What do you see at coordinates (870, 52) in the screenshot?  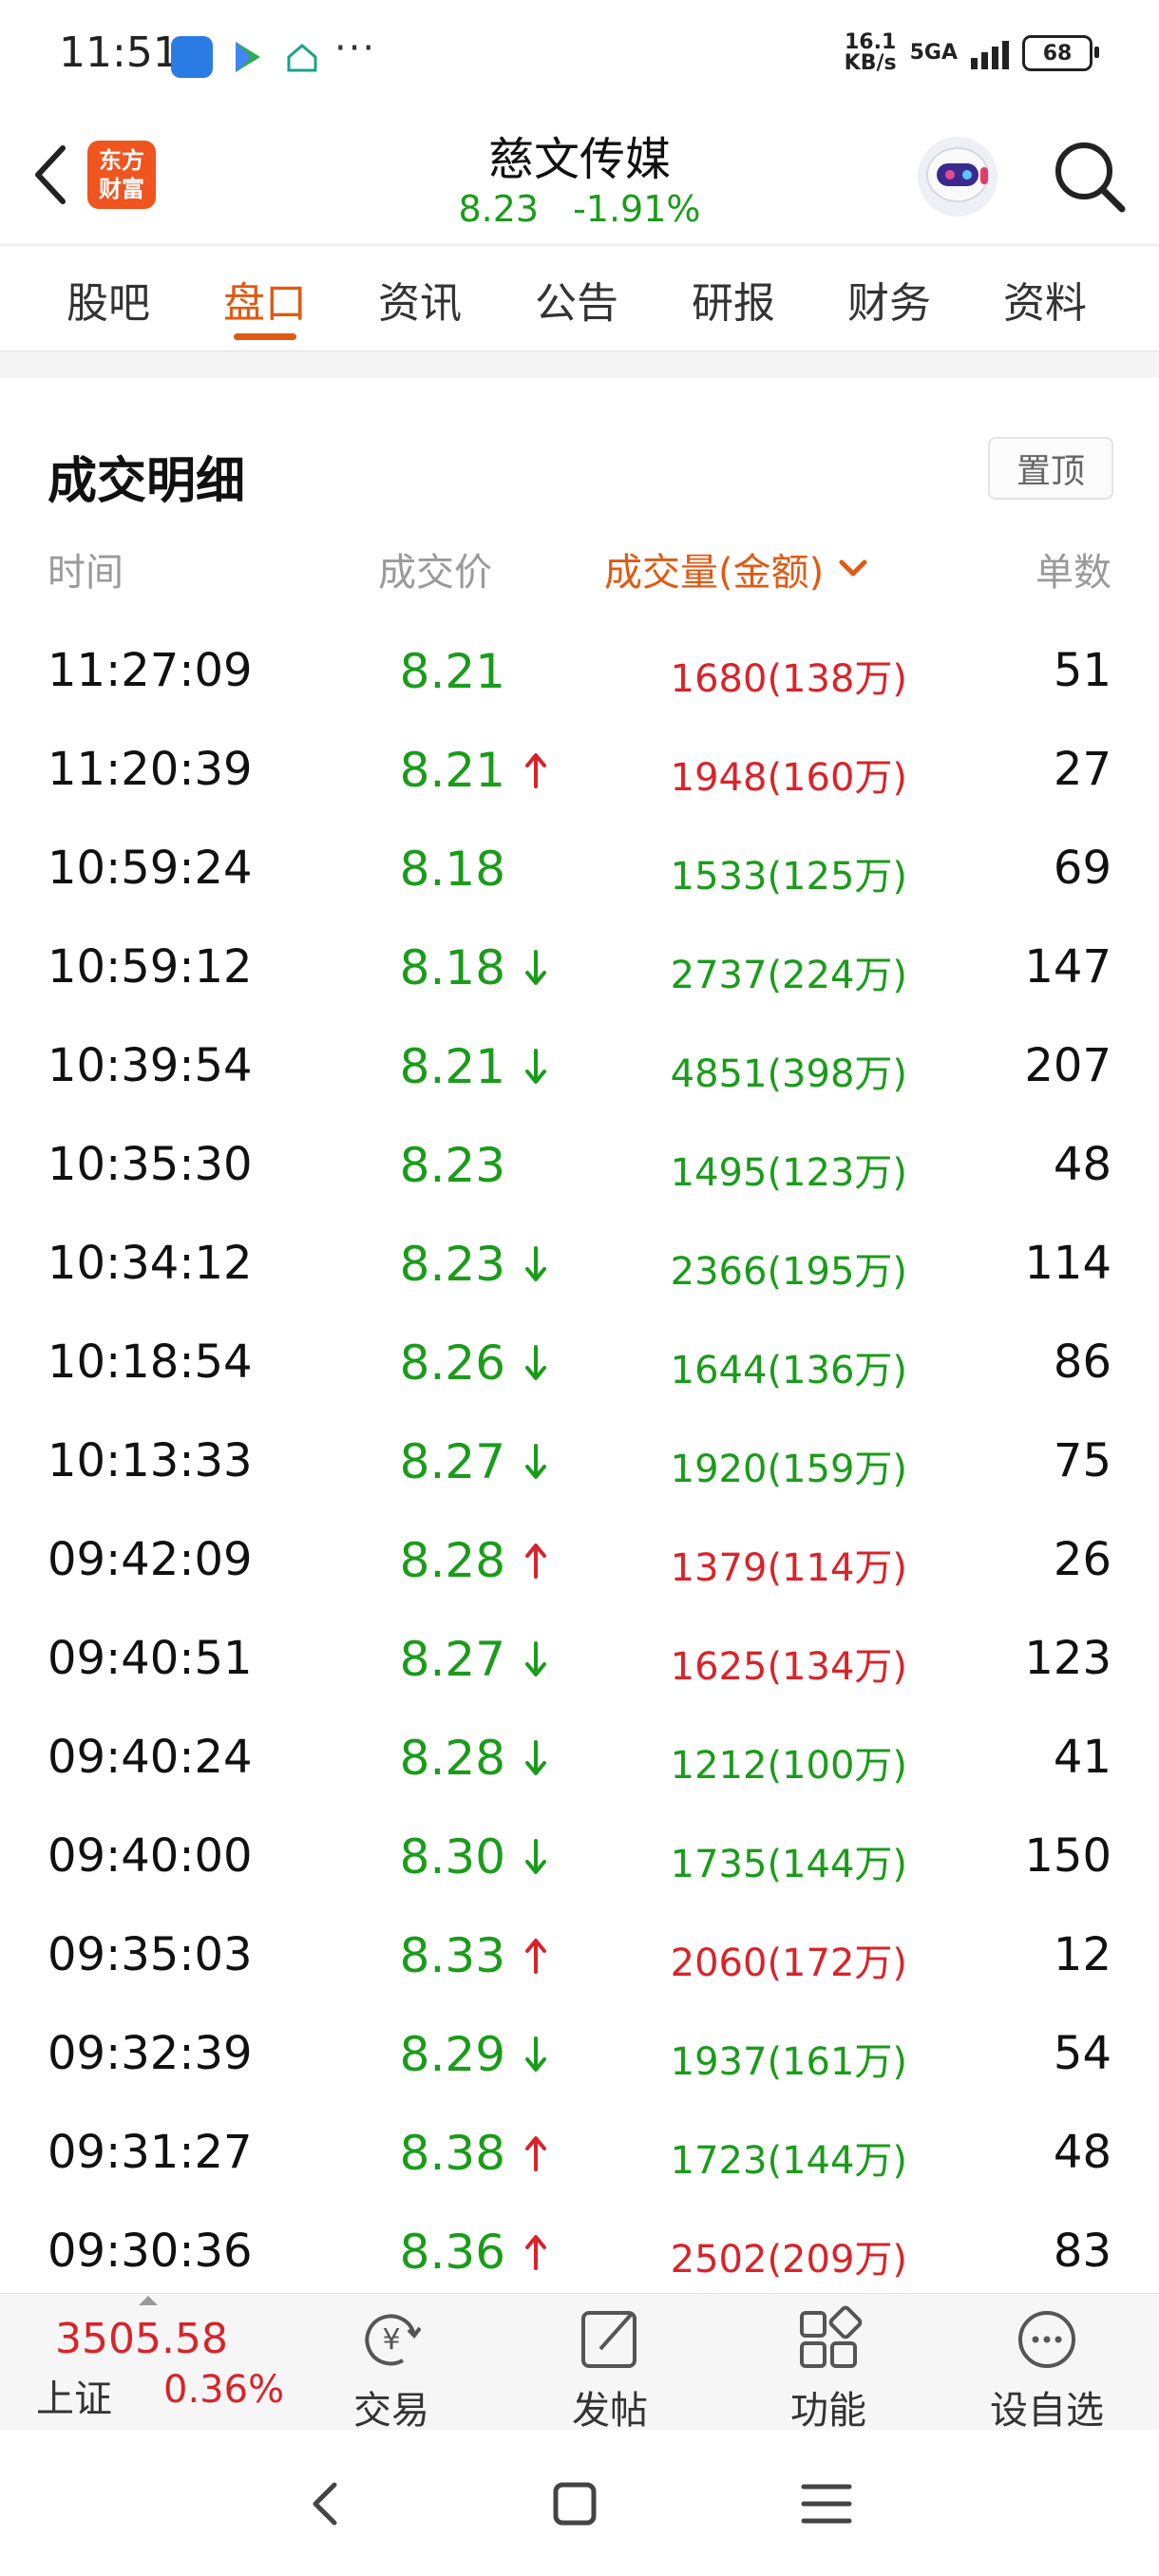 I see `network-speed: 16.1 KB/s` at bounding box center [870, 52].